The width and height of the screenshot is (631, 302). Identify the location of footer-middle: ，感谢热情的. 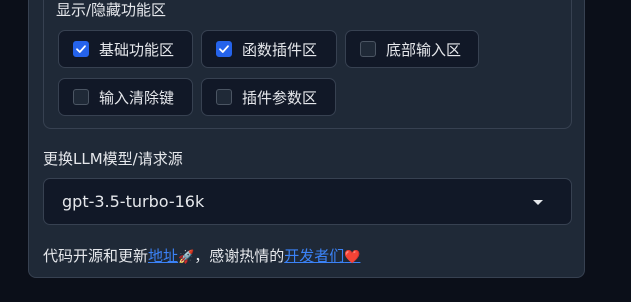
(239, 256).